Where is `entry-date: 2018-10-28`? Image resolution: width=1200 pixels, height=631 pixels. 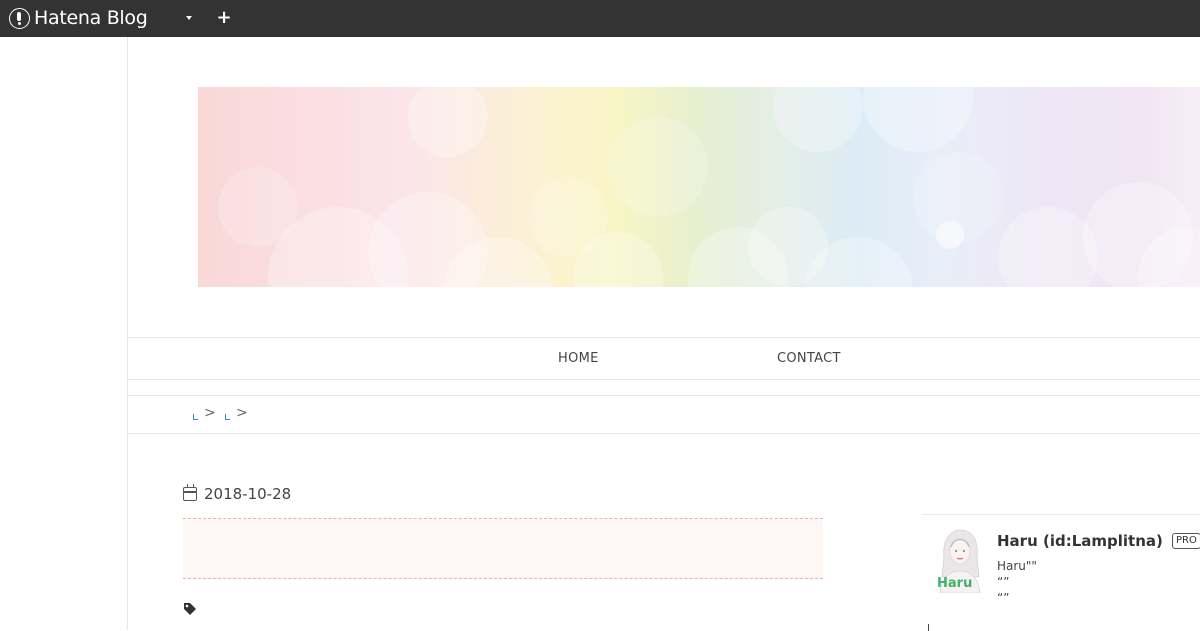 entry-date: 2018-10-28 is located at coordinates (237, 494).